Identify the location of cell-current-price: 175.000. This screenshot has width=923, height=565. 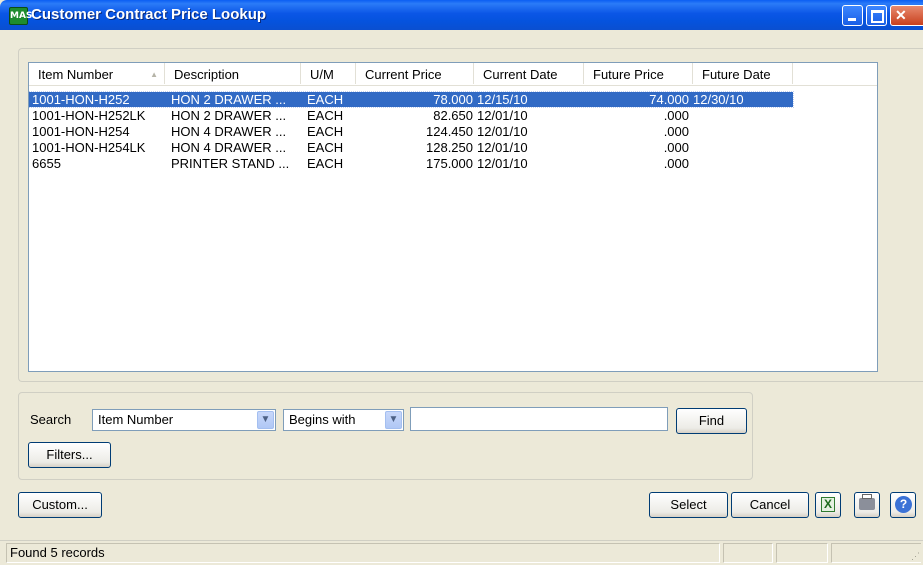
(449, 163).